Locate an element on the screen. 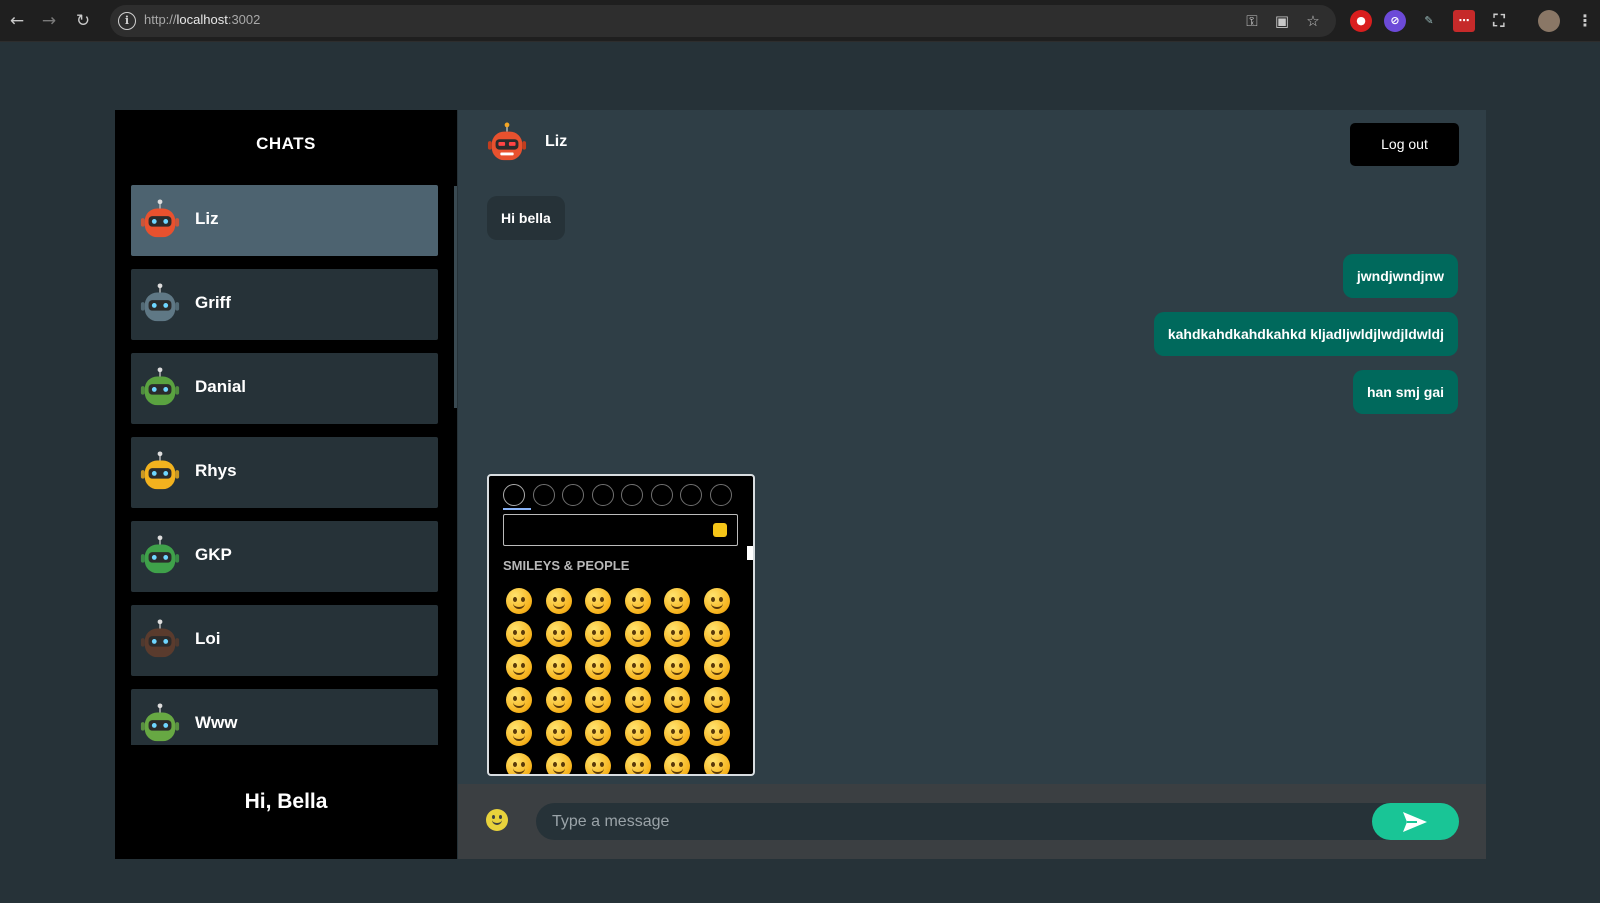 This screenshot has width=1600, height=903. emoji-toggle-icon is located at coordinates (497, 820).